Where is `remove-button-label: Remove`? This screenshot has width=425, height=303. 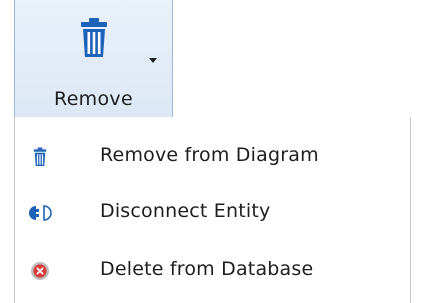
remove-button-label: Remove is located at coordinates (93, 99).